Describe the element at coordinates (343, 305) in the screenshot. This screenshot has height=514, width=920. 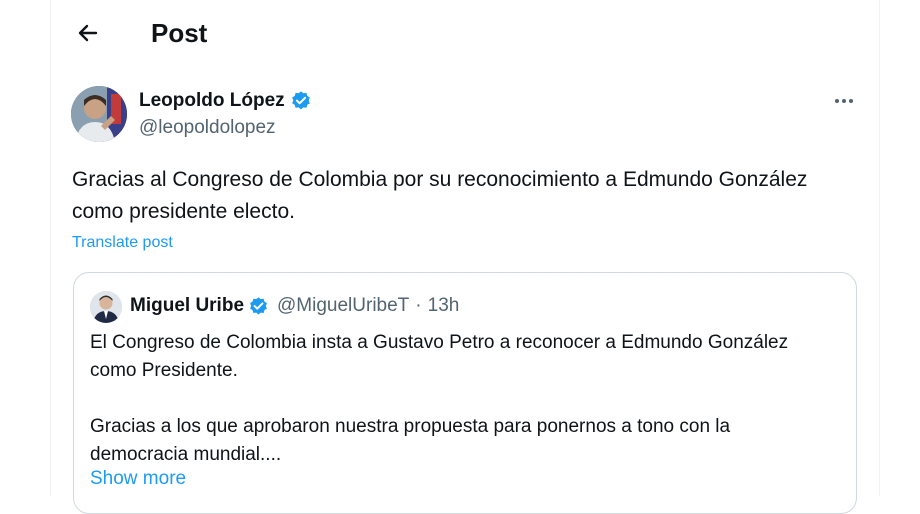
I see `quote-author-handle: @MiguelUribeT` at that location.